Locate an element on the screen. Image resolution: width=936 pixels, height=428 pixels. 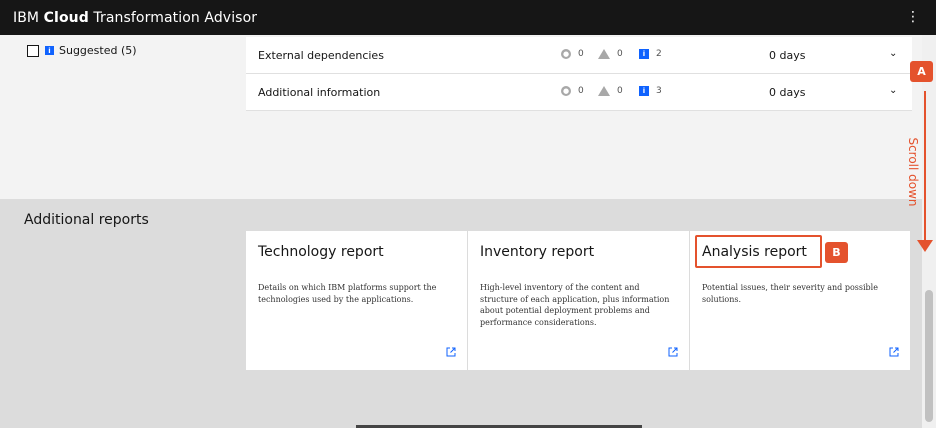
row-label: Additional information is located at coordinates (319, 92).